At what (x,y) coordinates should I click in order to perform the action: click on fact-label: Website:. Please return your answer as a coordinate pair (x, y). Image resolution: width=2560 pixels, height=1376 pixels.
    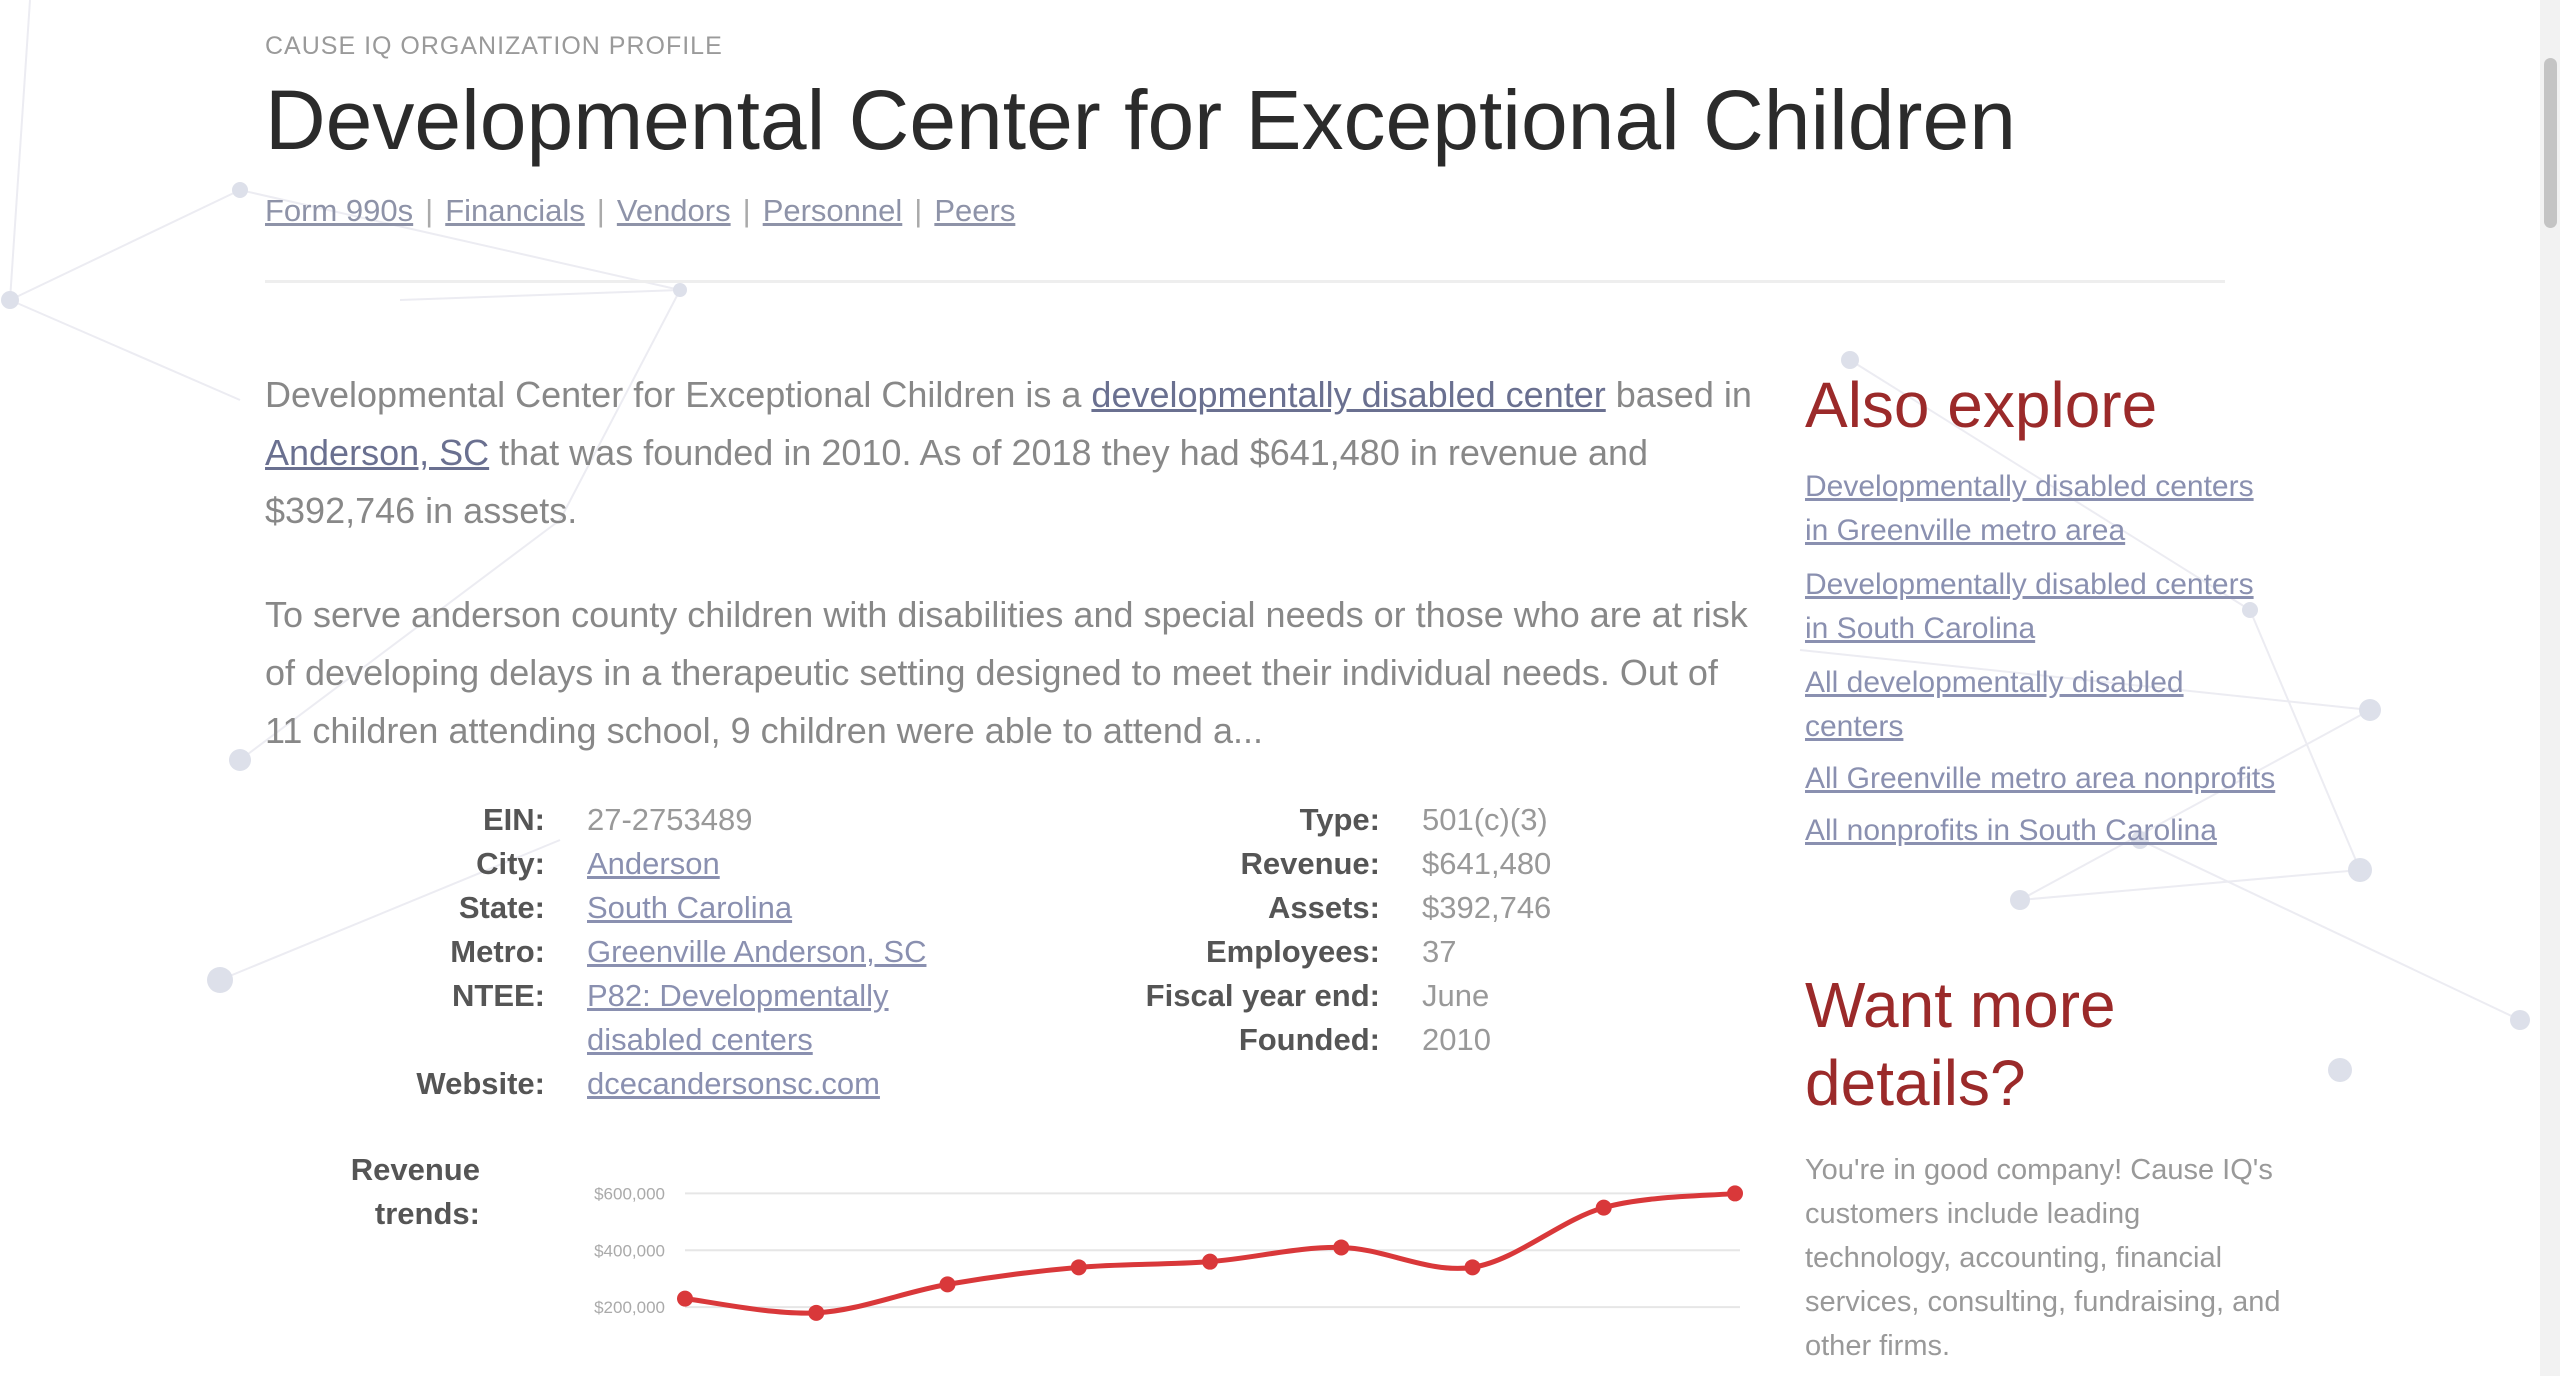
    Looking at the image, I should click on (480, 1083).